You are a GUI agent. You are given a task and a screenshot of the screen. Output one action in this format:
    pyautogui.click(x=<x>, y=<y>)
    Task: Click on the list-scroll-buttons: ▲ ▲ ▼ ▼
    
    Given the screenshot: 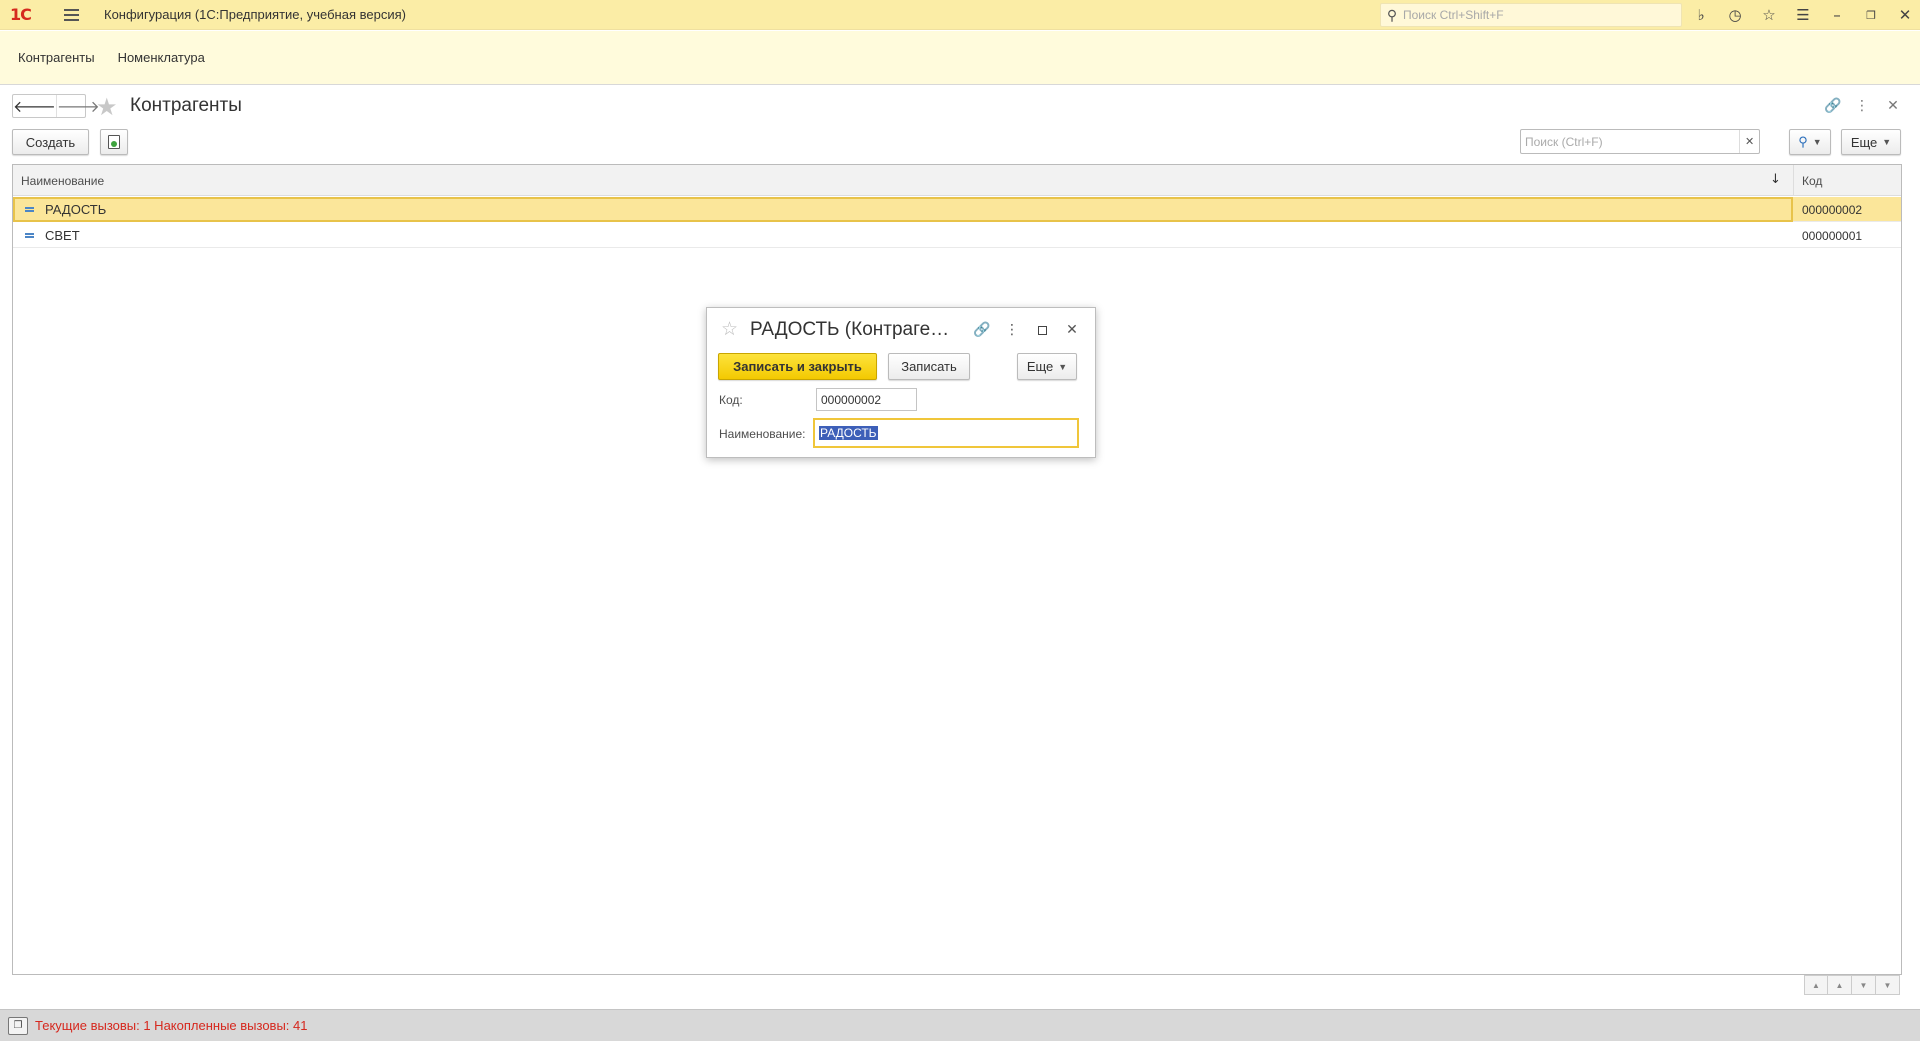 What is the action you would take?
    pyautogui.click(x=1852, y=985)
    